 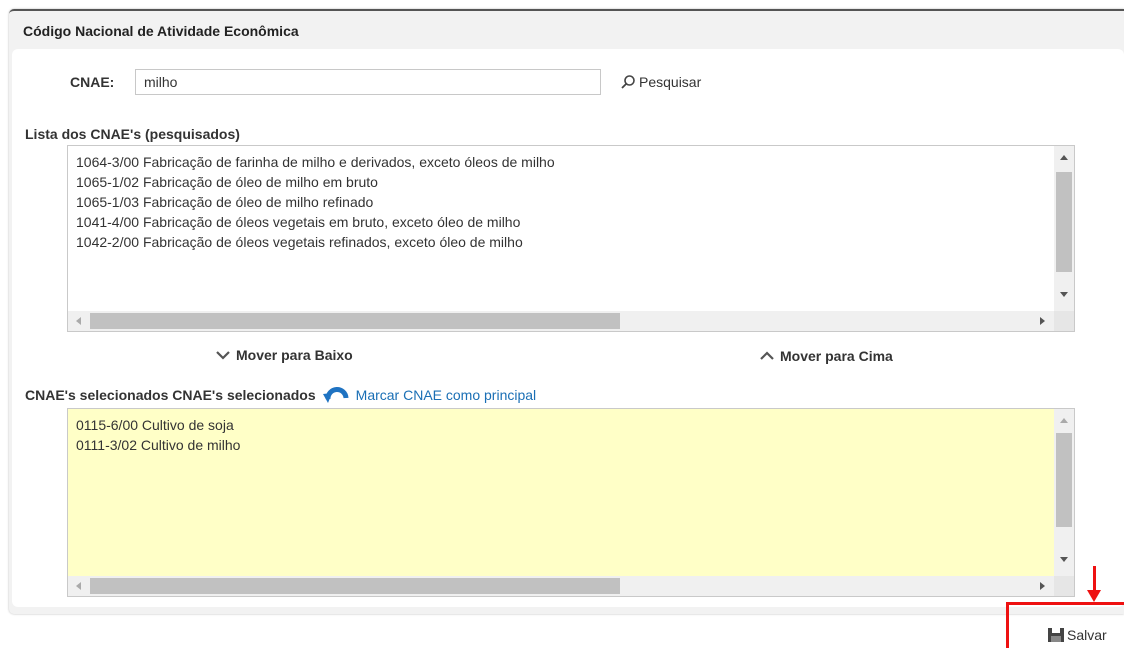 I want to click on mark-principal-label: Marcar CNAE como principal, so click(x=446, y=395).